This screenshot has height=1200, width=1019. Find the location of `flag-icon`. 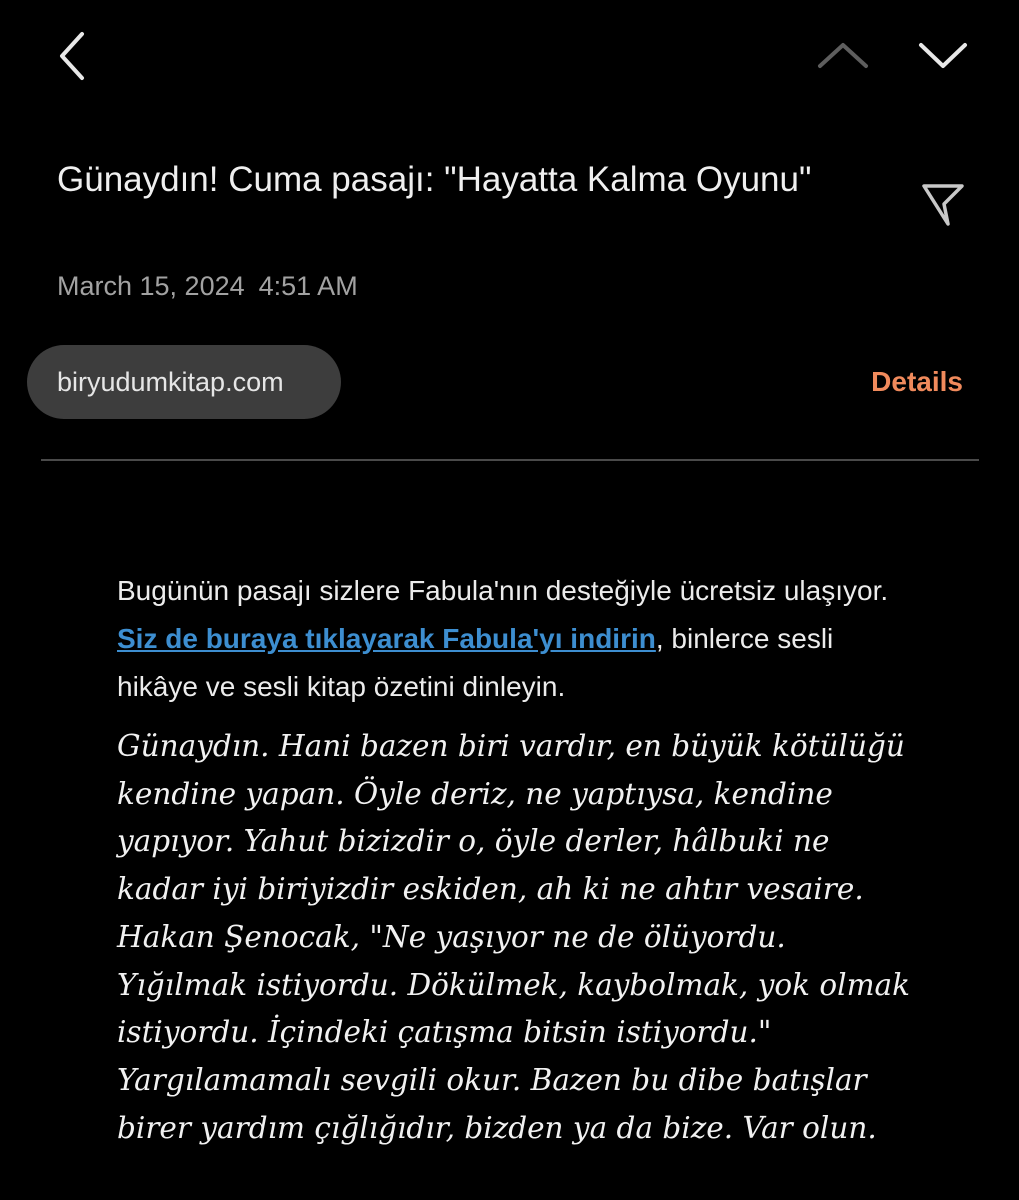

flag-icon is located at coordinates (943, 205).